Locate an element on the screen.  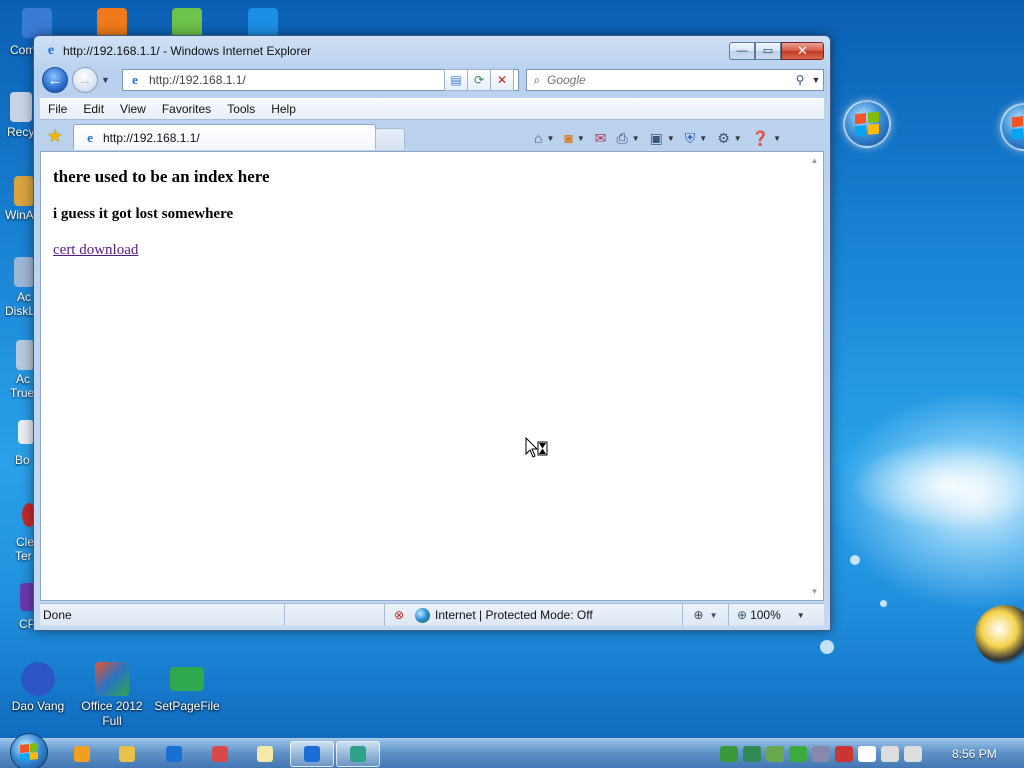
windows-flag-icon is located at coordinates (867, 124).